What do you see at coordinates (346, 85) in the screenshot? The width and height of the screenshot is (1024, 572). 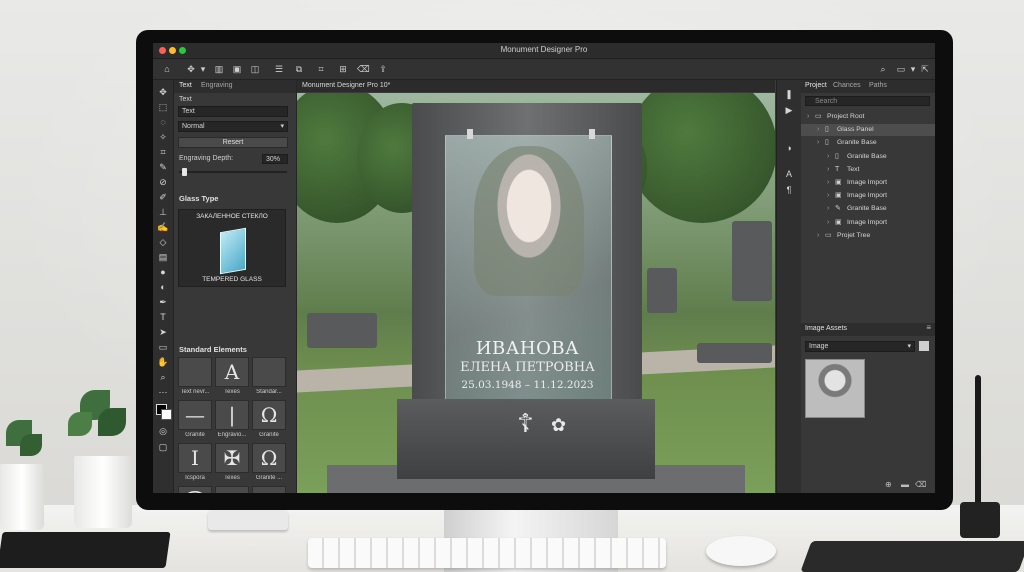 I see `document-tab: Monument Designer Pro 10*` at bounding box center [346, 85].